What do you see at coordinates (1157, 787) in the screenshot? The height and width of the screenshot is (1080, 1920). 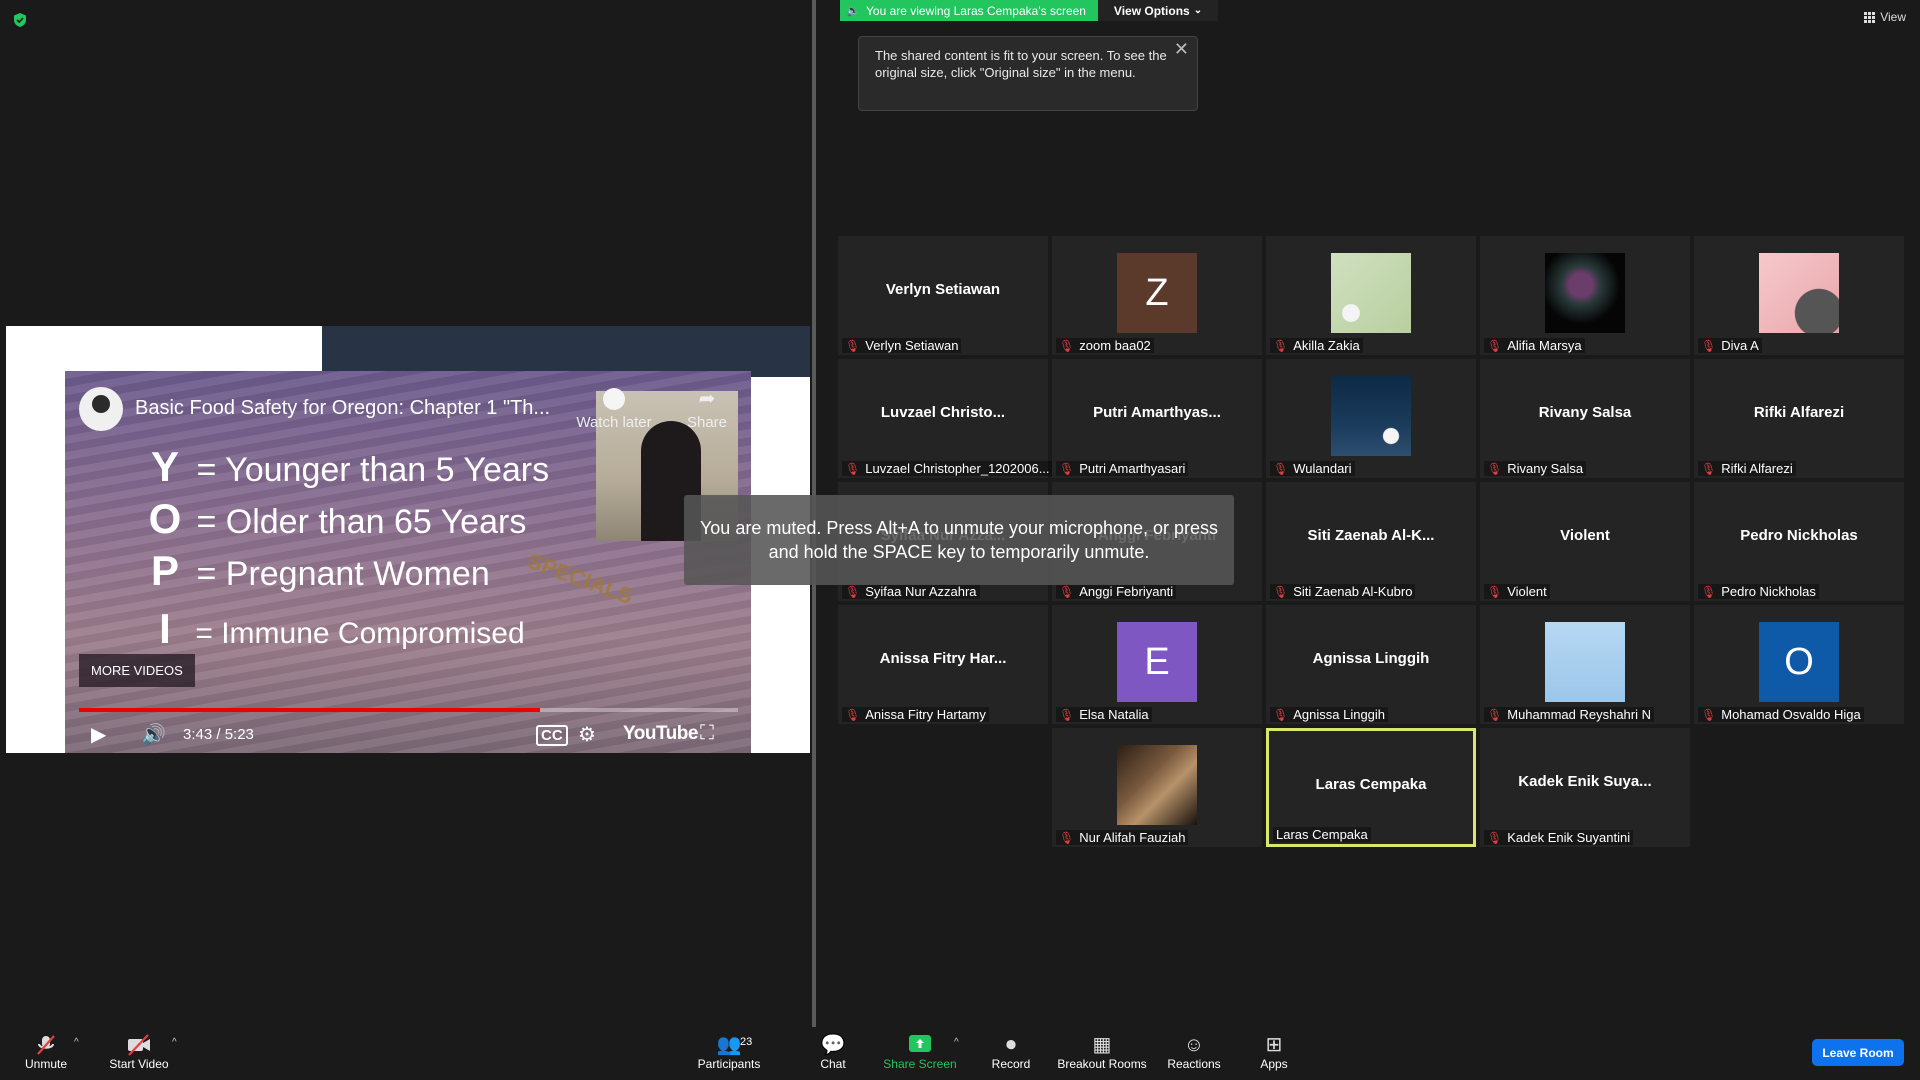 I see `participant-tile: 🎙 Nur Alifah Fauziah` at bounding box center [1157, 787].